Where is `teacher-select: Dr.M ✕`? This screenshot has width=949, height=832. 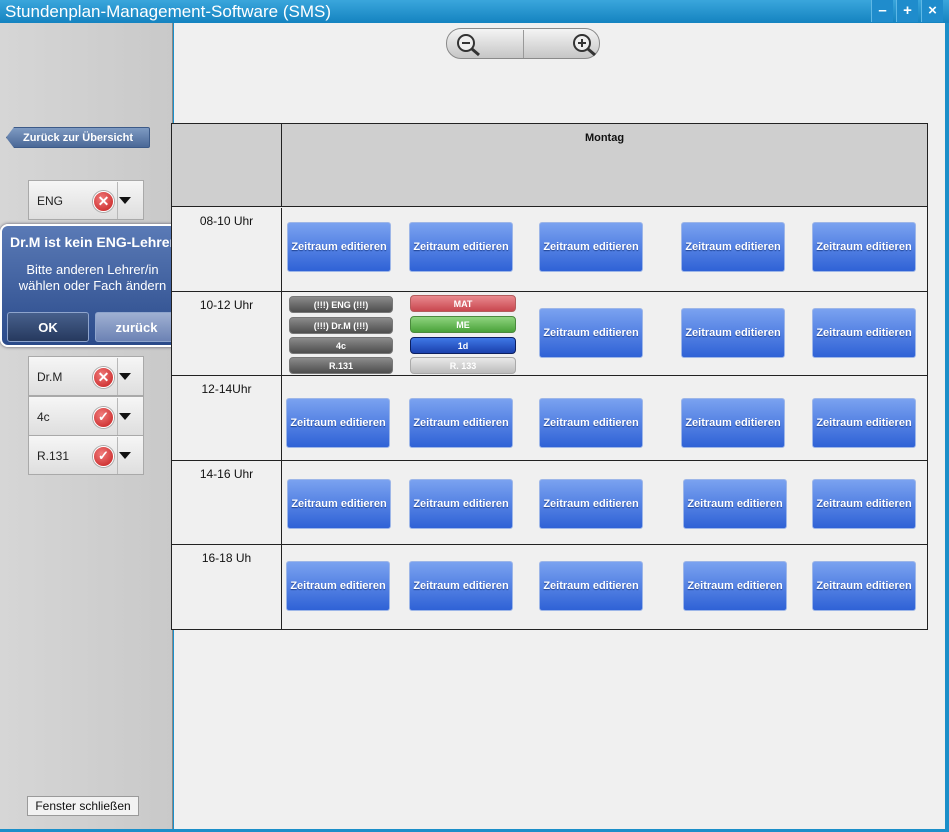
teacher-select: Dr.M ✕ is located at coordinates (86, 376).